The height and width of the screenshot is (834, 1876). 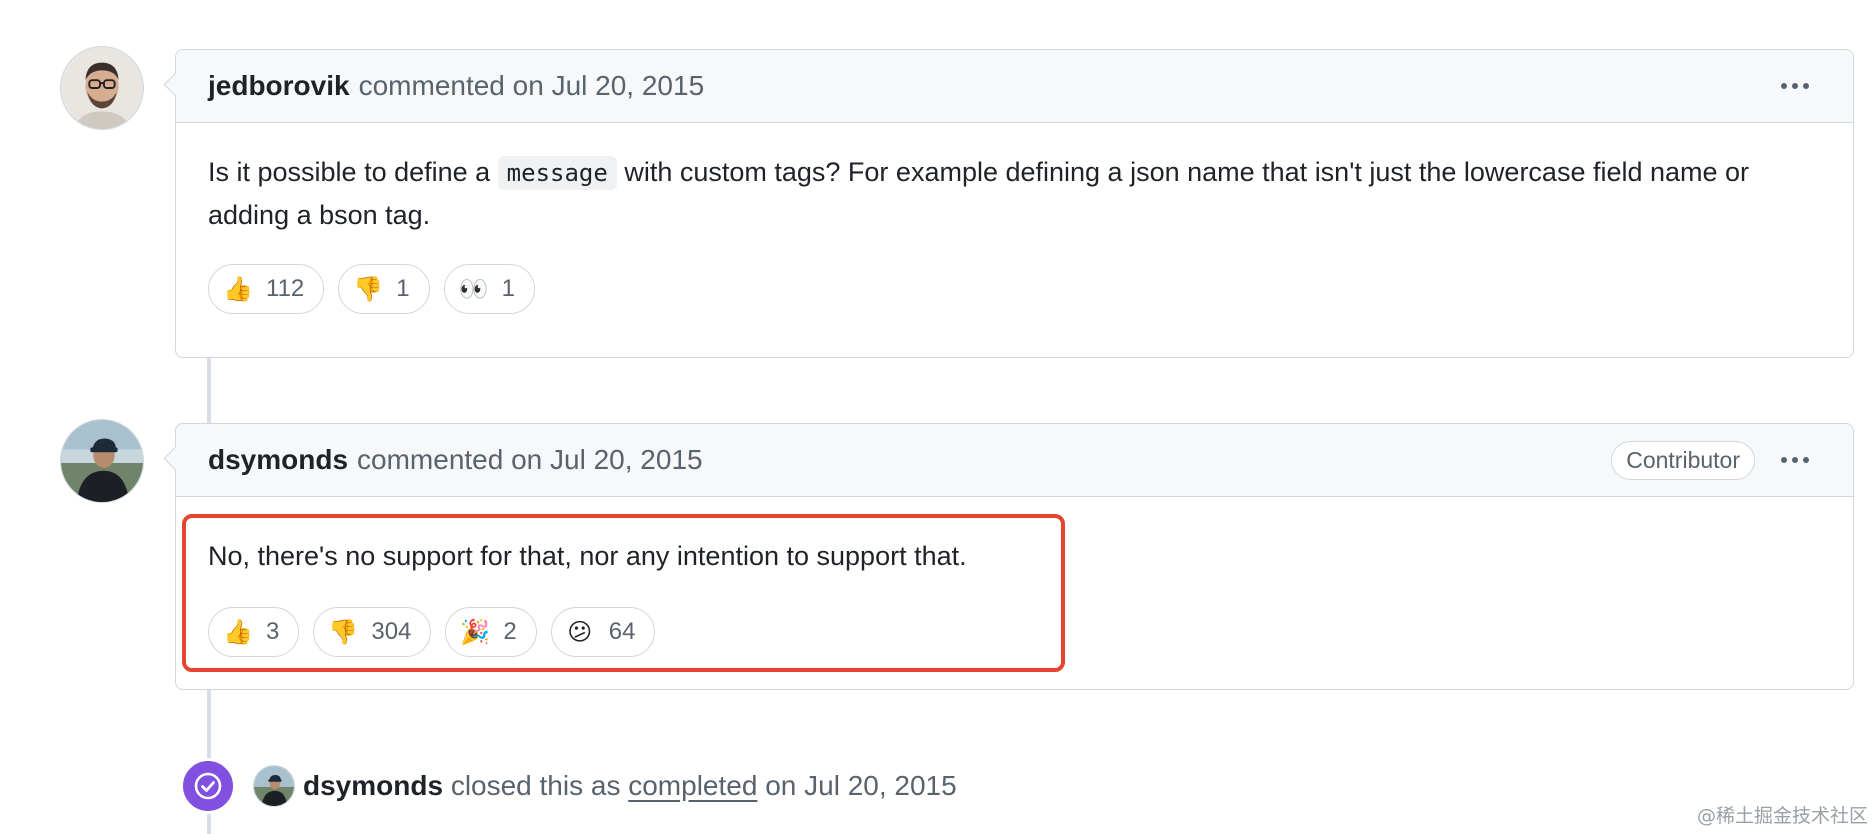 I want to click on avatar-jedborovik, so click(x=102, y=88).